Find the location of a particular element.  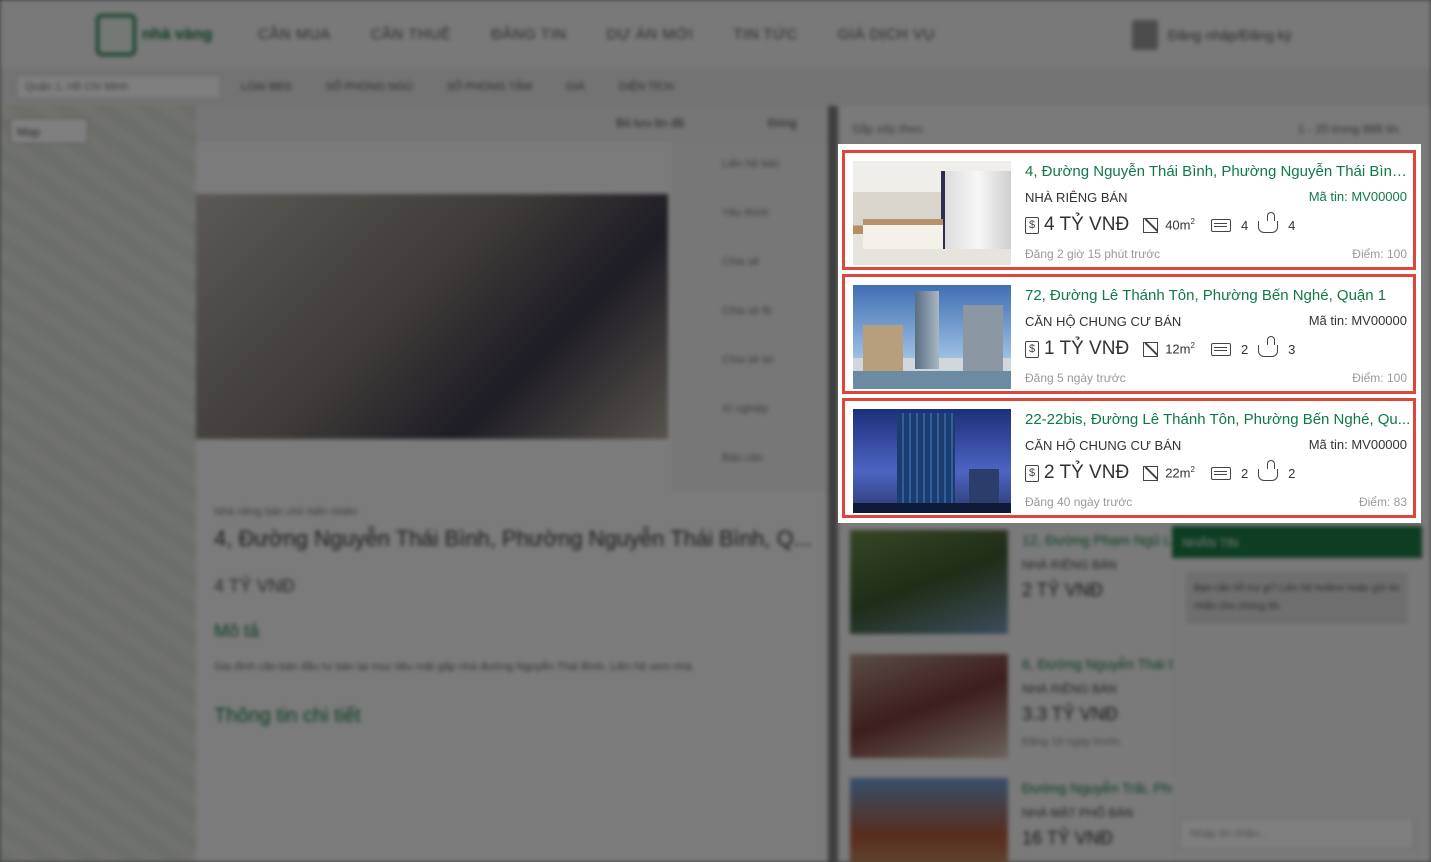

listing-stats: $ 2 TỶ VNĐ 22m2 2 2 is located at coordinates (1165, 472).